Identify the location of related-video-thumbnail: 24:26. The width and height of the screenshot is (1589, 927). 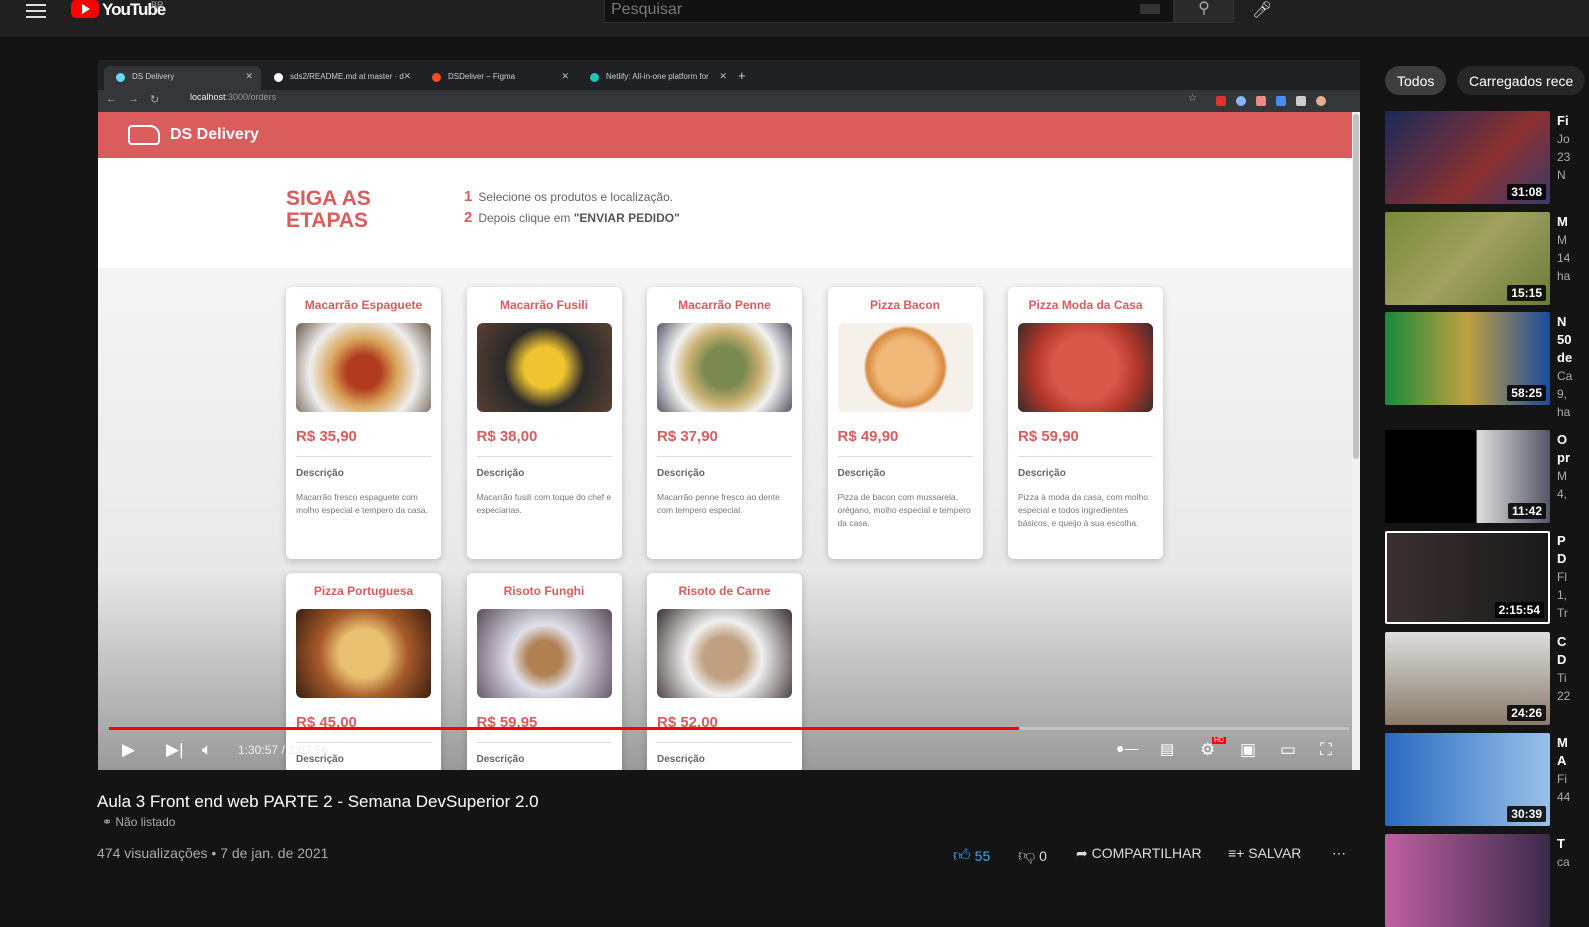
(1467, 678).